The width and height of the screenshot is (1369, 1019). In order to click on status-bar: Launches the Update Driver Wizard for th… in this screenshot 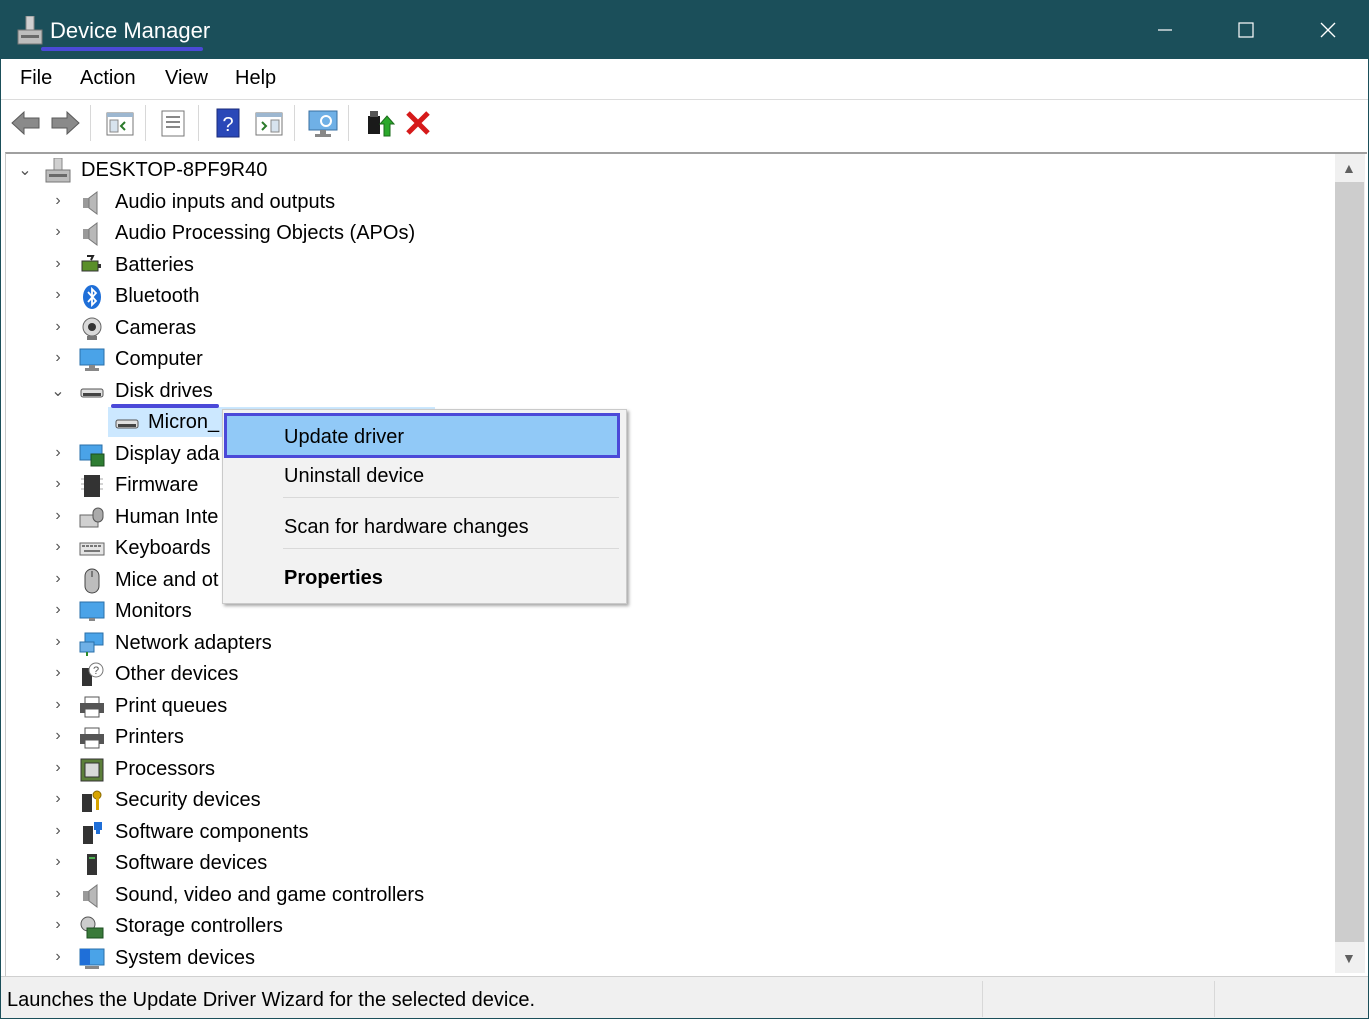, I will do `click(684, 997)`.